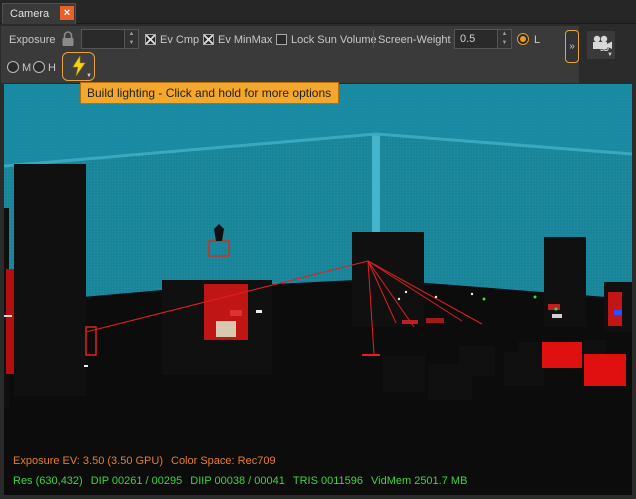  Describe the element at coordinates (601, 45) in the screenshot. I see `camera-mode-button: 3D ▼` at that location.